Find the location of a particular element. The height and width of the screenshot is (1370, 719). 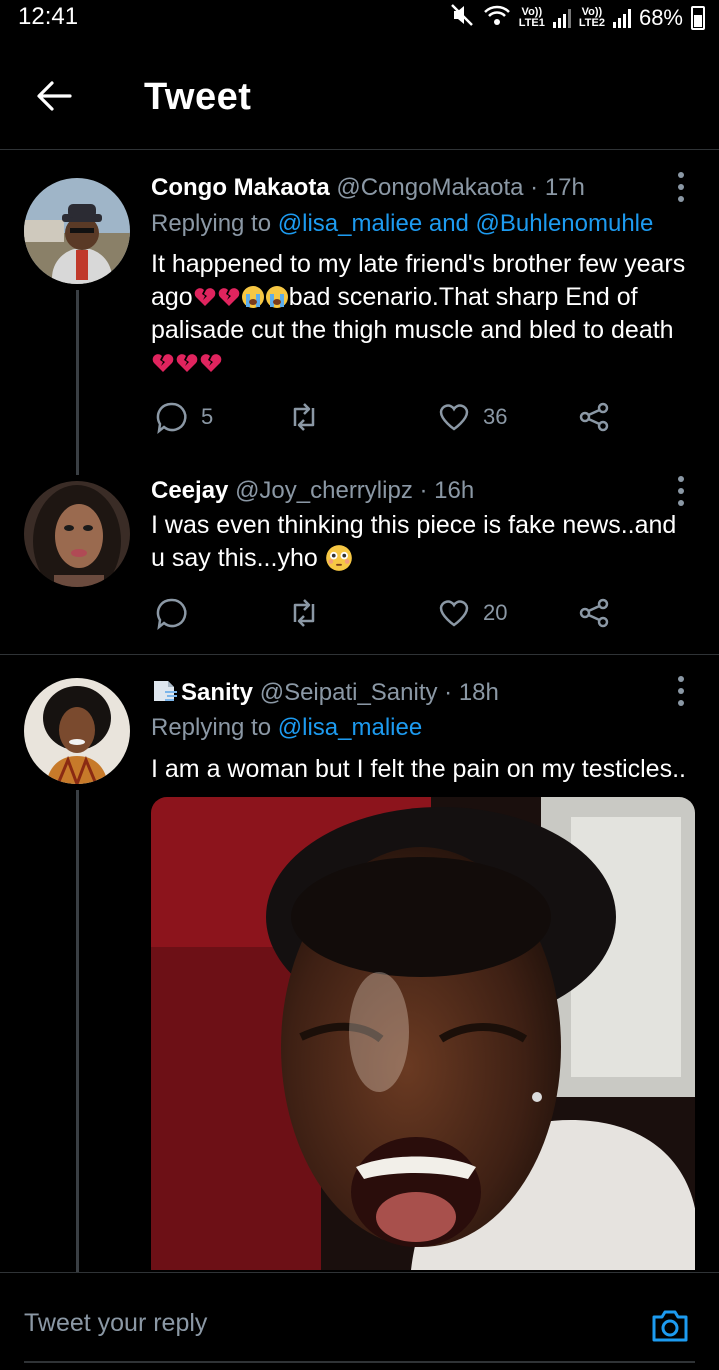

tweet-time: · 17h is located at coordinates (557, 187).